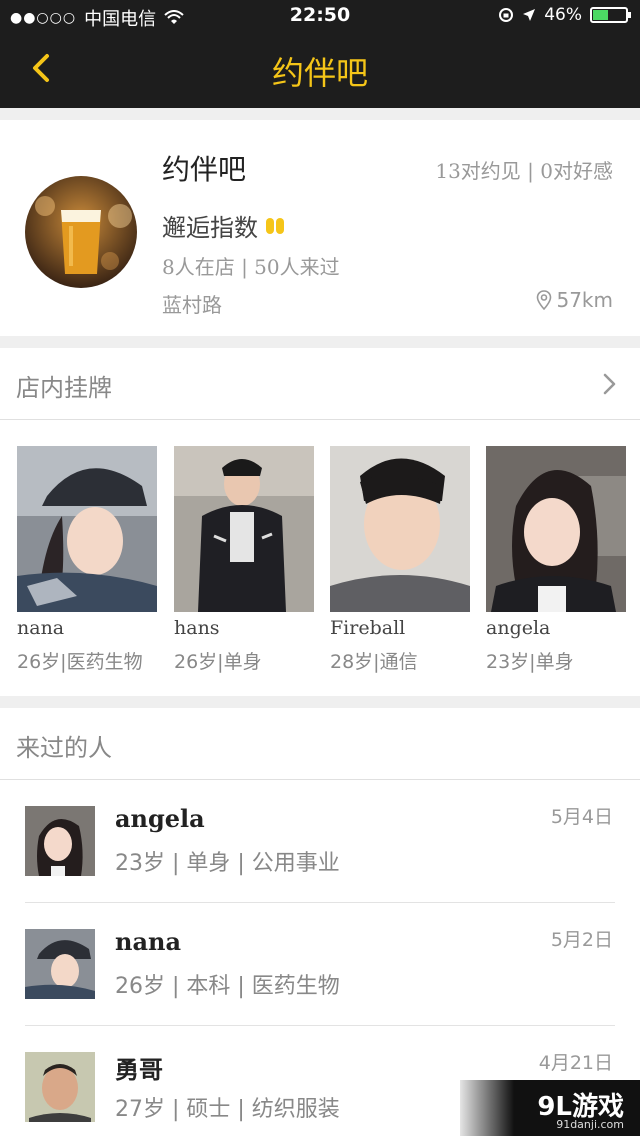  Describe the element at coordinates (319, 73) in the screenshot. I see `page-title: 约伴吧` at that location.